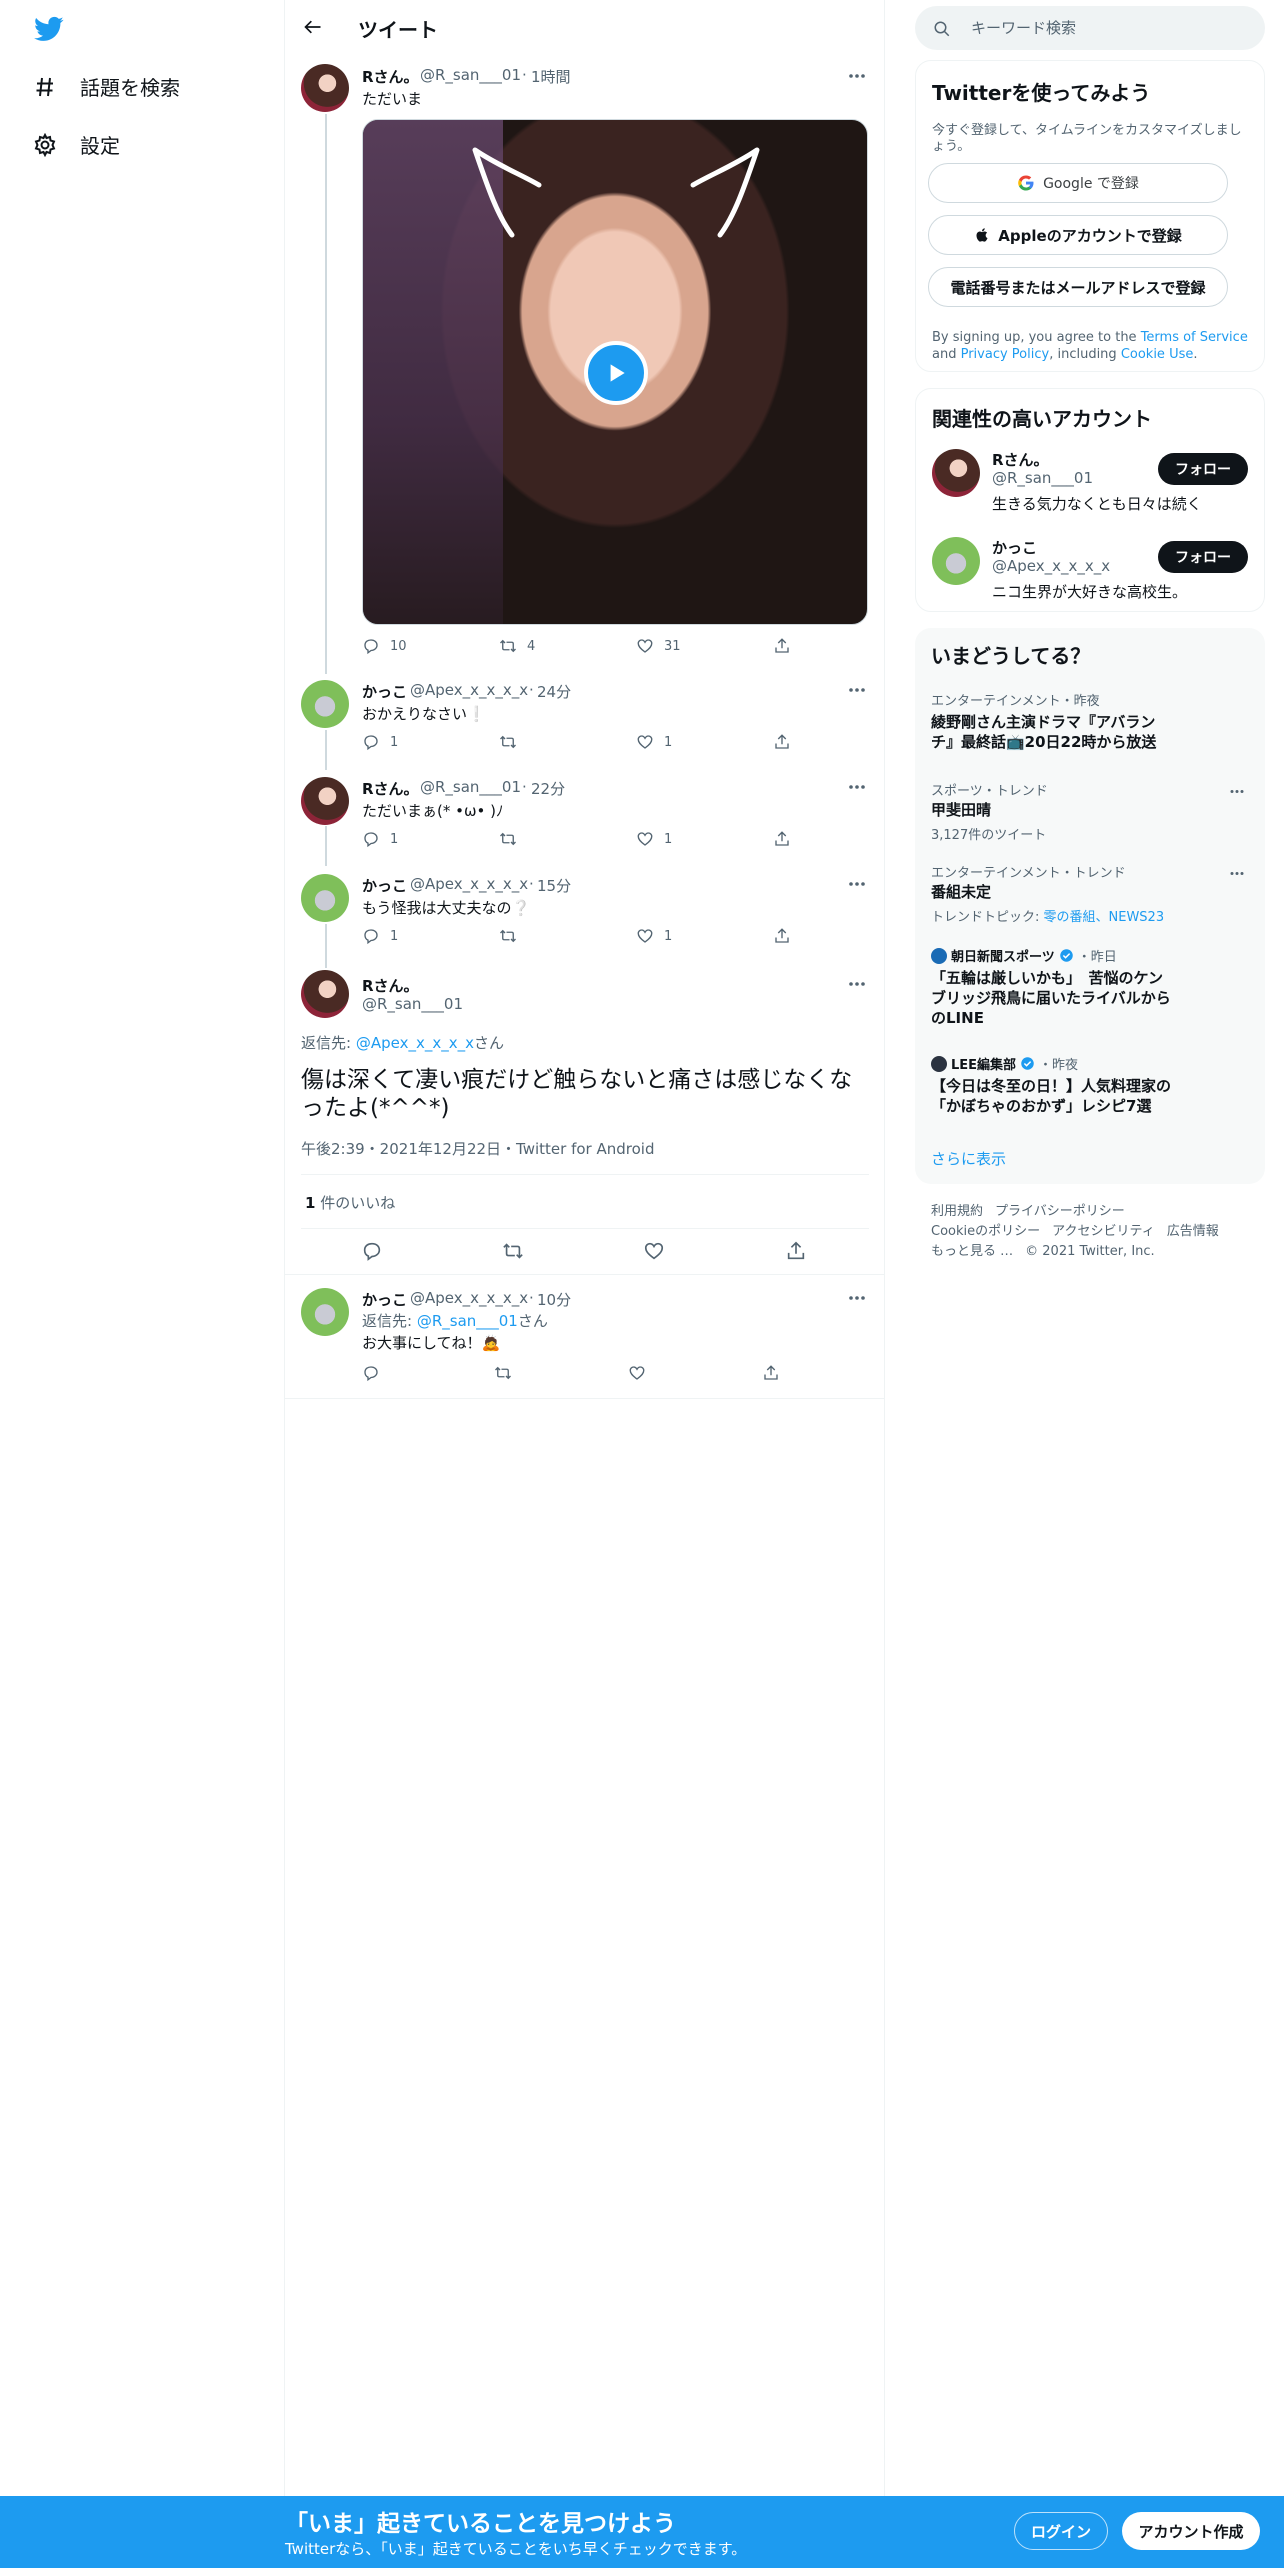 The image size is (1284, 2568). What do you see at coordinates (985, 1231) in the screenshot?
I see `footer-link: Cookieのポリシー` at bounding box center [985, 1231].